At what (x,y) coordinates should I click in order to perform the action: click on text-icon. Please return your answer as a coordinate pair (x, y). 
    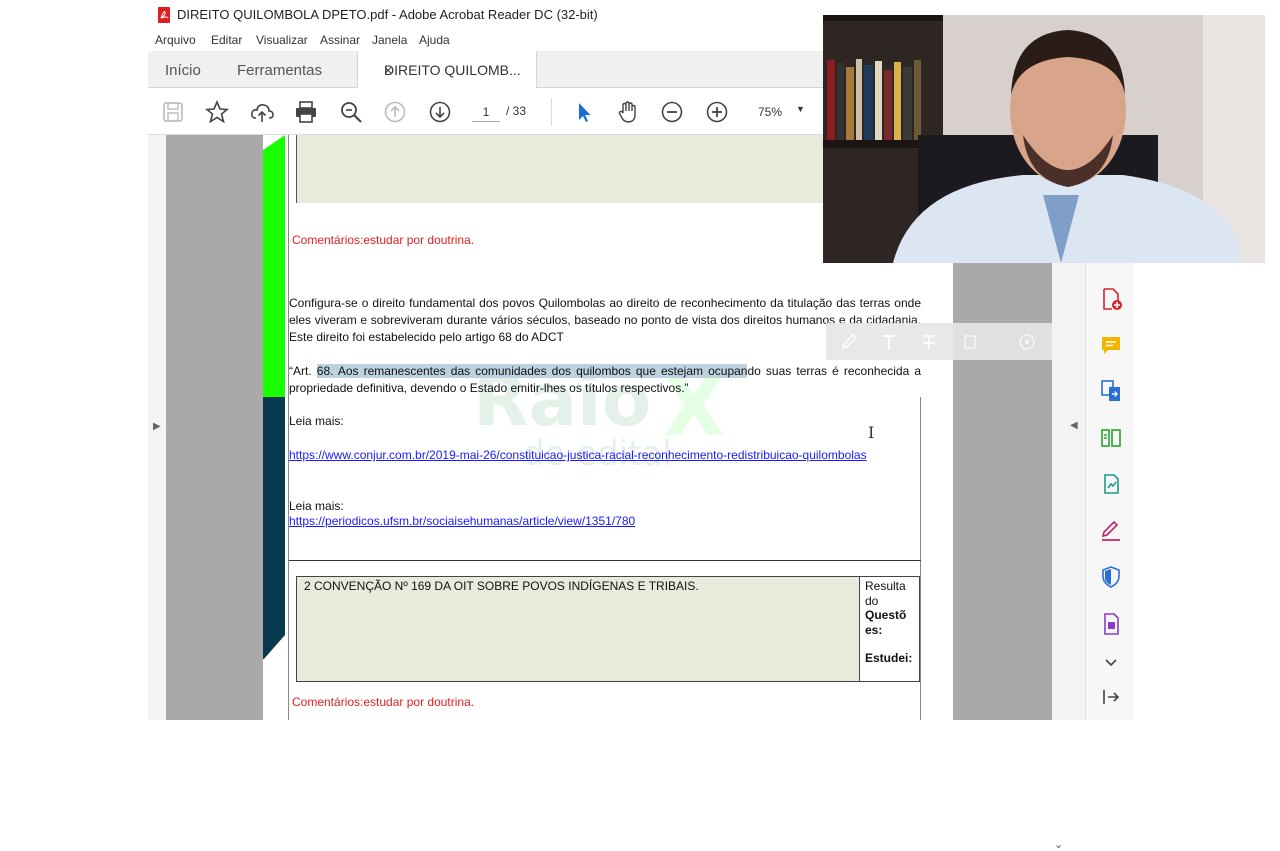
    Looking at the image, I should click on (889, 342).